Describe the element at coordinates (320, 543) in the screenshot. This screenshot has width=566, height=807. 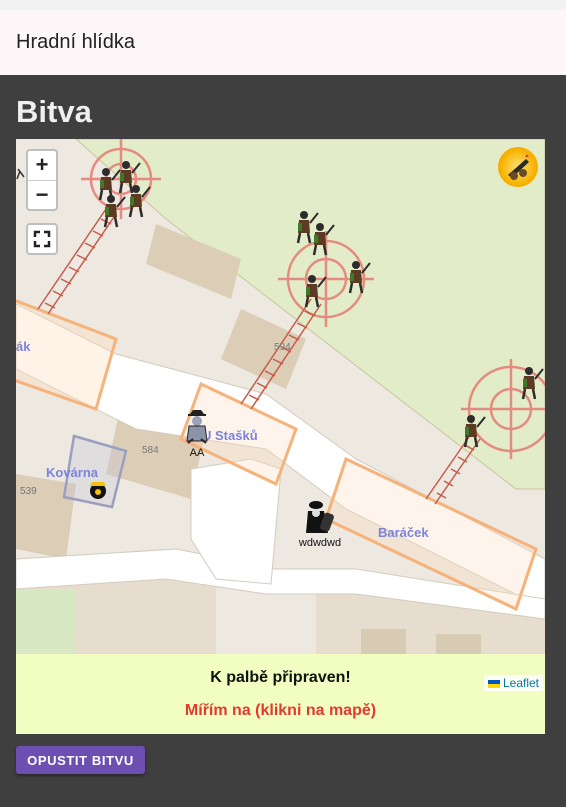
I see `player-wdwdwd-name: wdwdwd` at that location.